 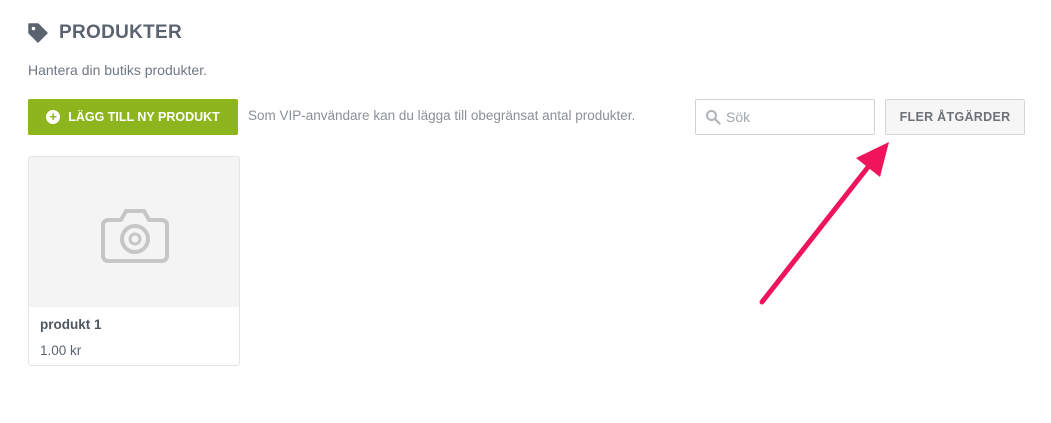 I want to click on product-image-placeholder, so click(x=134, y=232).